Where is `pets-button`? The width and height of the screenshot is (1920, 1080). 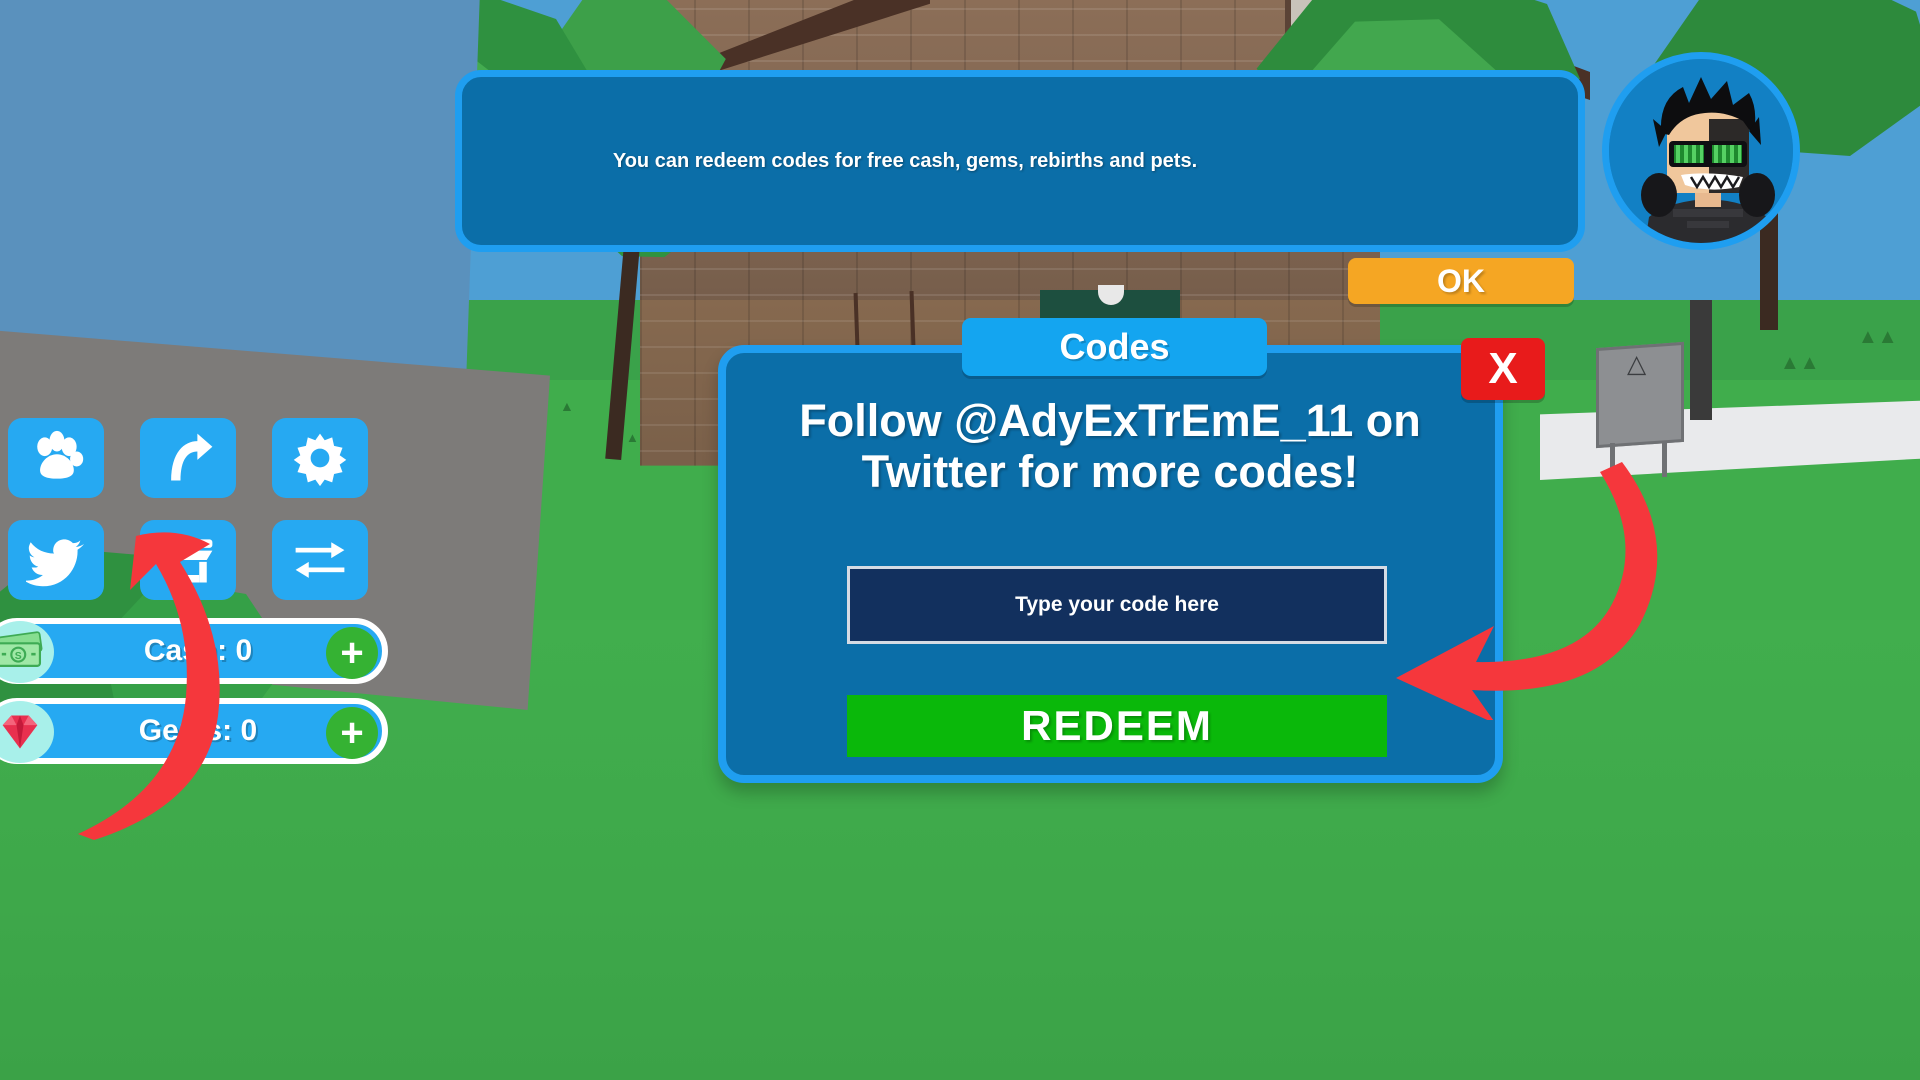
pets-button is located at coordinates (56, 458).